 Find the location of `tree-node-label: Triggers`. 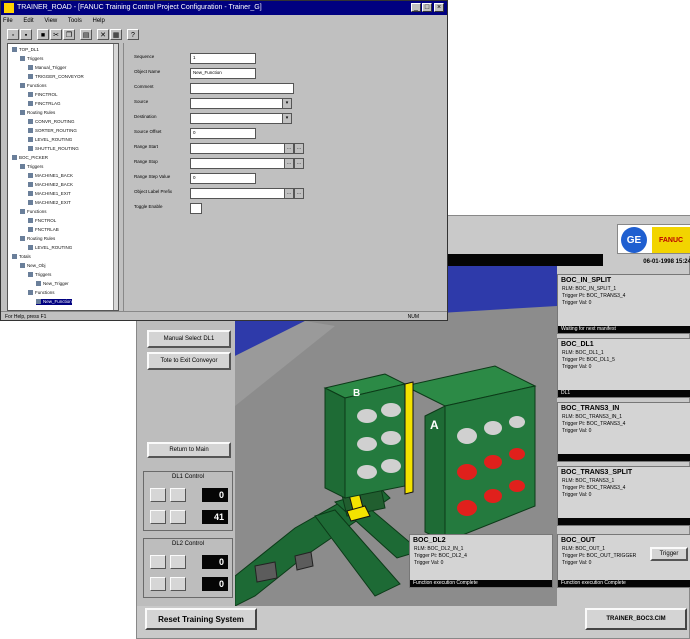

tree-node-label: Triggers is located at coordinates (35, 166).